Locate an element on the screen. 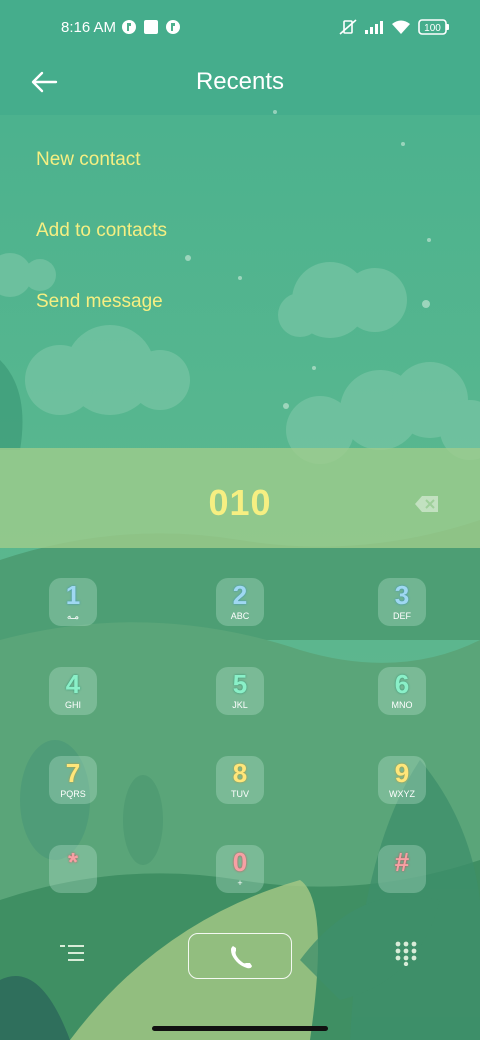  dial-key-3: 3 DEF is located at coordinates (402, 602).